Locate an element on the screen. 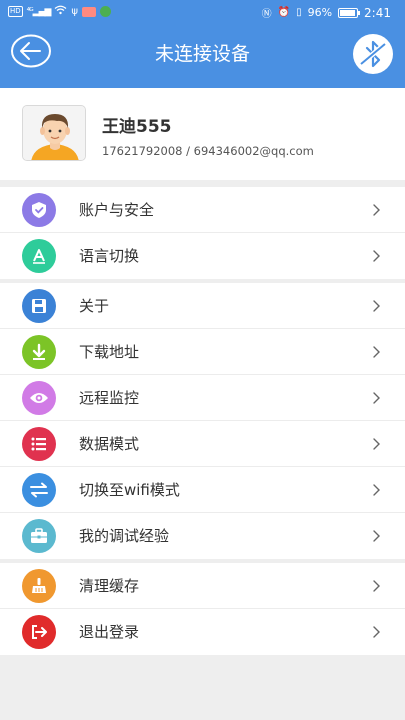  menu-item-label: 清理缓存 is located at coordinates (109, 586).